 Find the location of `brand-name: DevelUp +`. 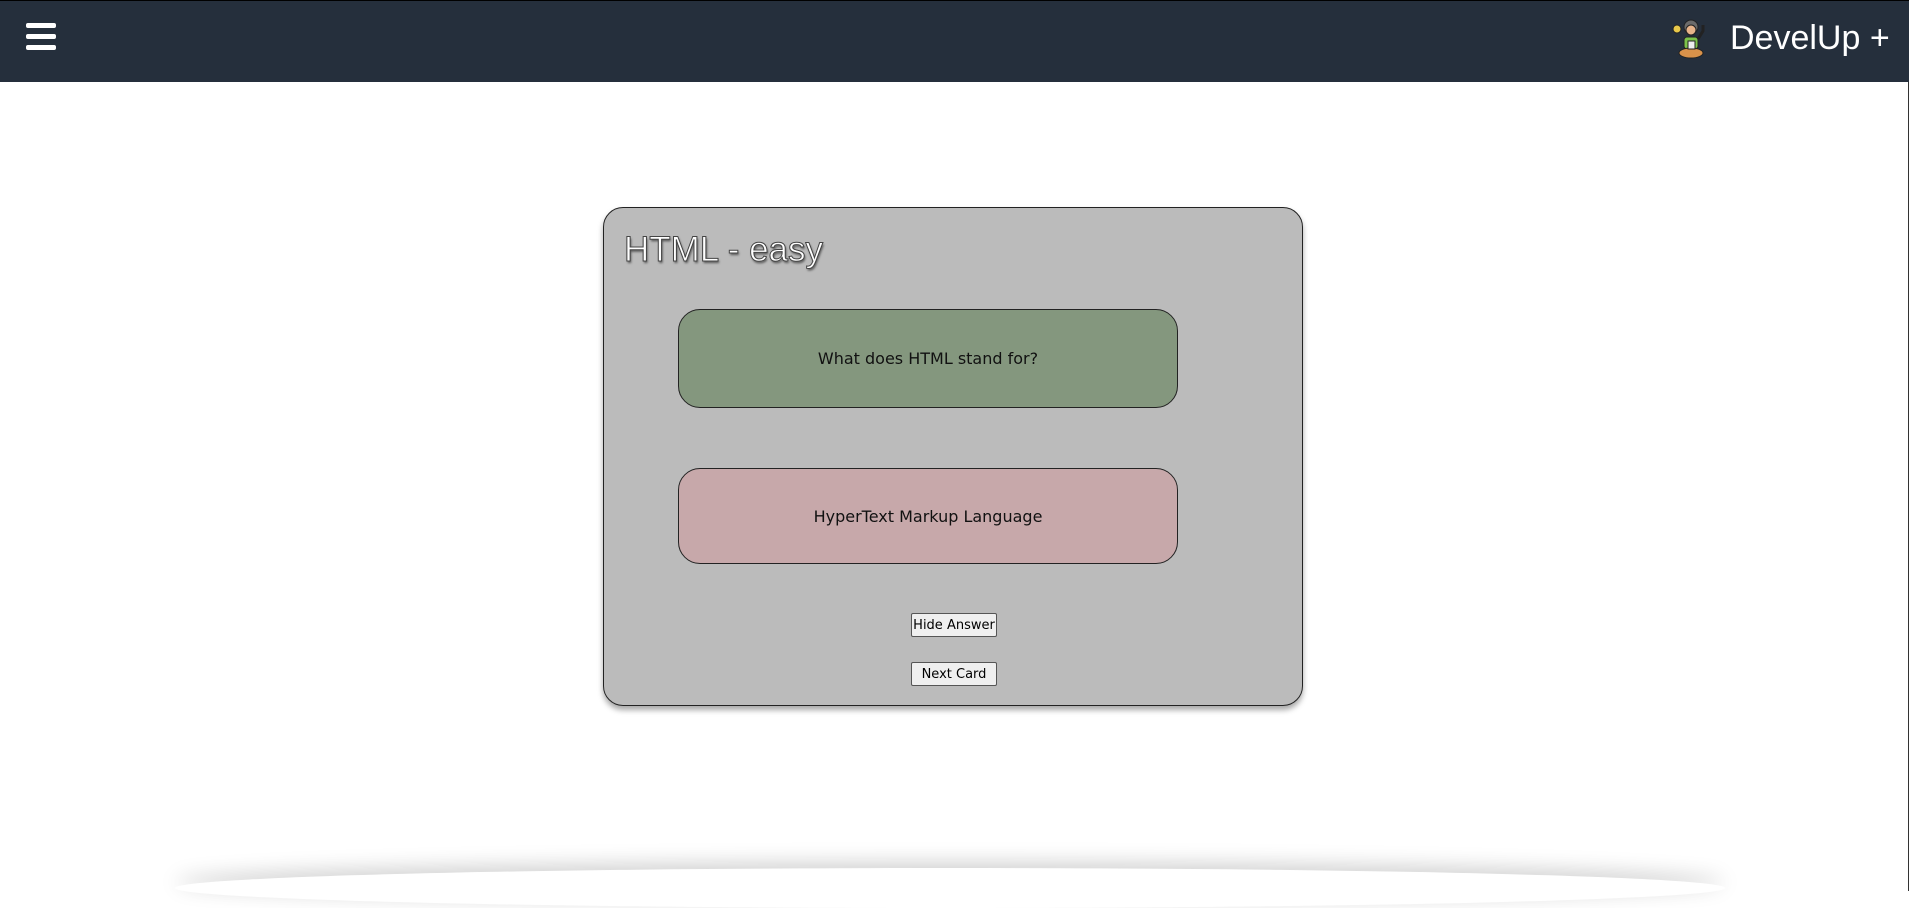

brand-name: DevelUp + is located at coordinates (1810, 38).